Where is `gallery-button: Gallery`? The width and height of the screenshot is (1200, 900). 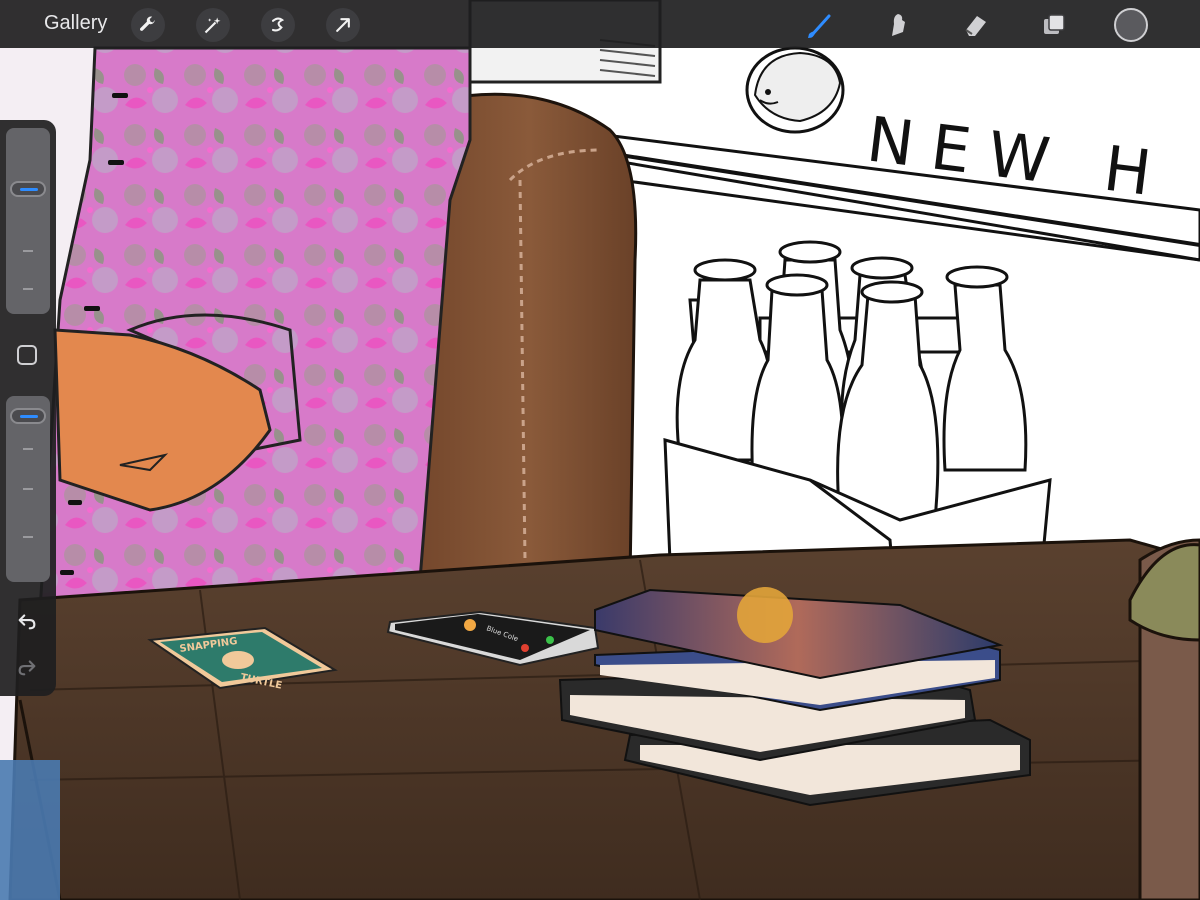 gallery-button: Gallery is located at coordinates (75, 23).